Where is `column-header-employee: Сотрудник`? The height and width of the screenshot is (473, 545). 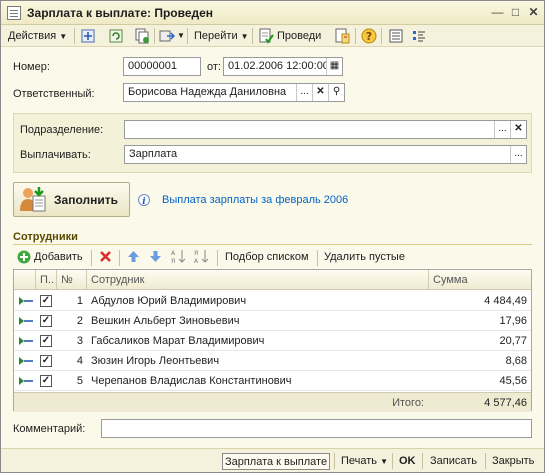 column-header-employee: Сотрудник is located at coordinates (258, 280).